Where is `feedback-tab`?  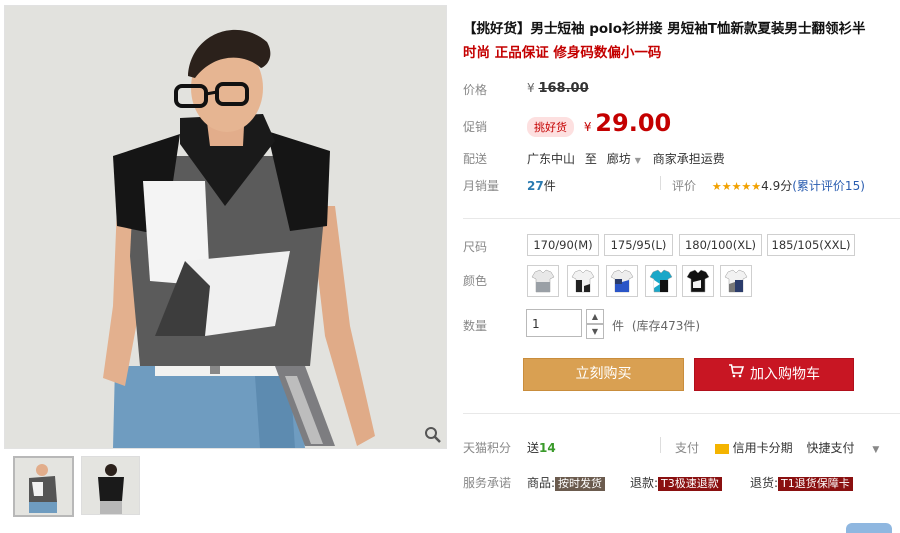
feedback-tab is located at coordinates (869, 528).